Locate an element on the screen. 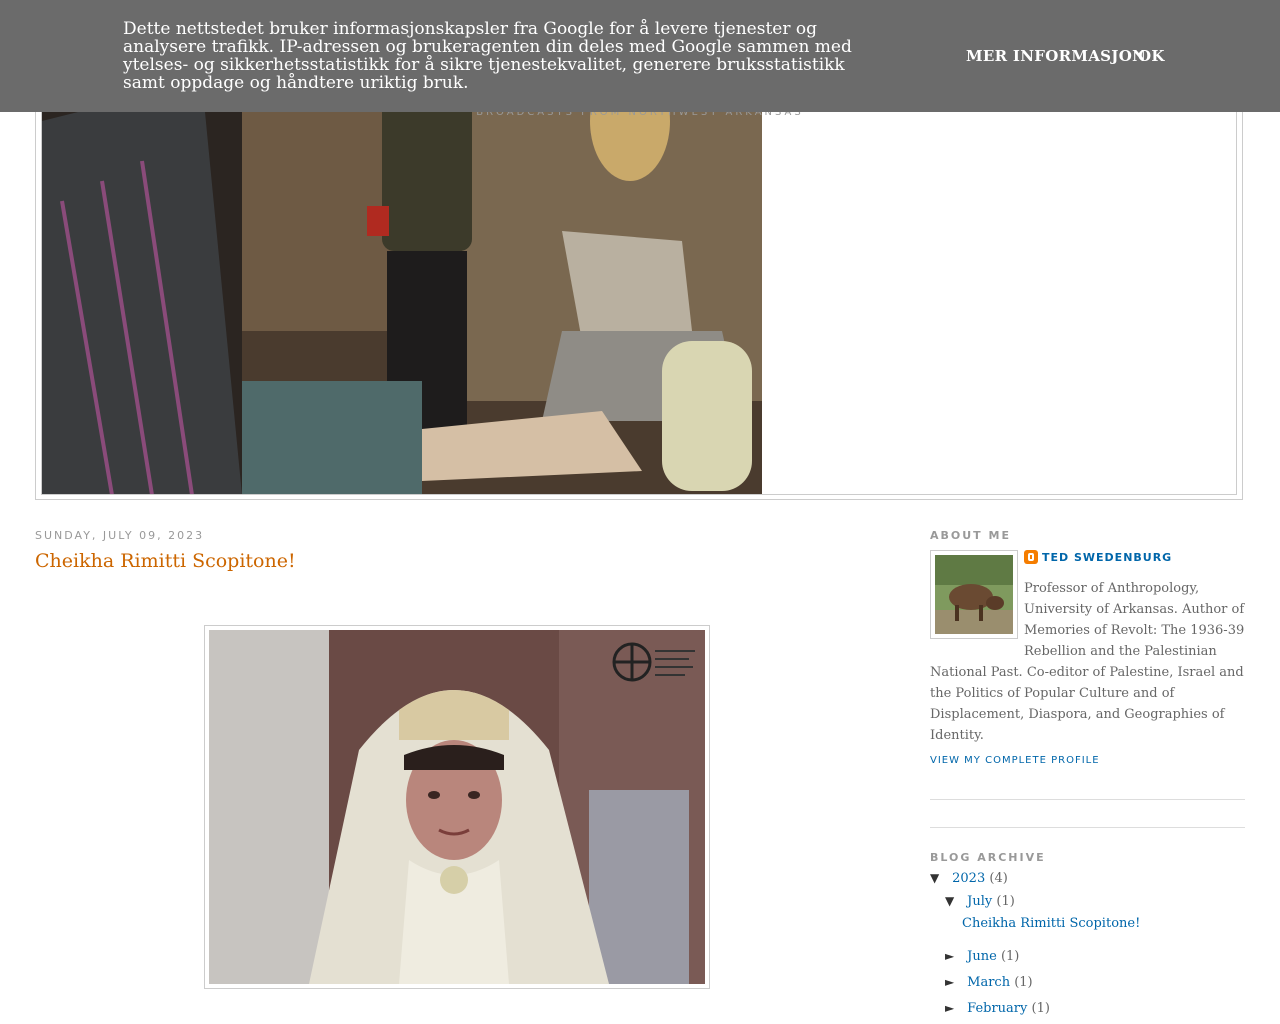 This screenshot has height=1024, width=1280. blog-archive-heading: Blog Archive is located at coordinates (988, 857).